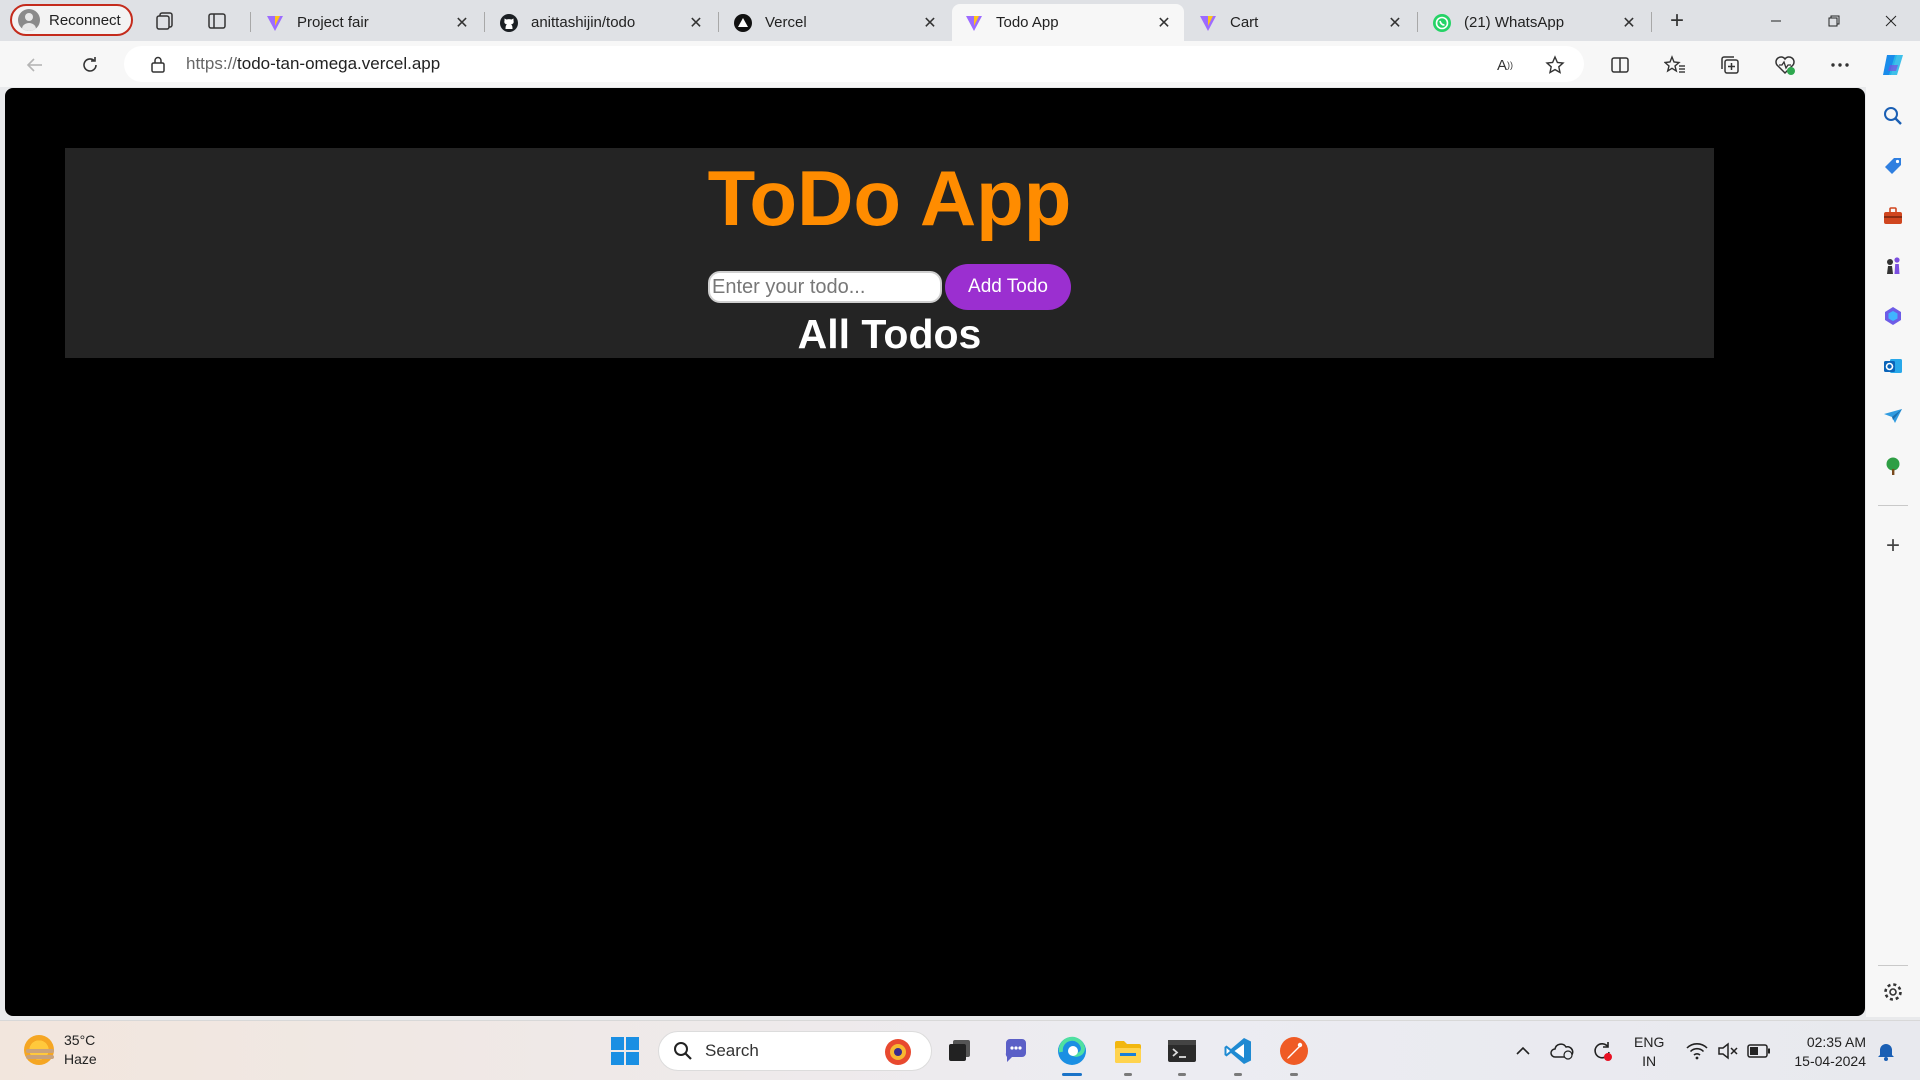 This screenshot has height=1080, width=1920. Describe the element at coordinates (158, 64) in the screenshot. I see `lock-icon` at that location.